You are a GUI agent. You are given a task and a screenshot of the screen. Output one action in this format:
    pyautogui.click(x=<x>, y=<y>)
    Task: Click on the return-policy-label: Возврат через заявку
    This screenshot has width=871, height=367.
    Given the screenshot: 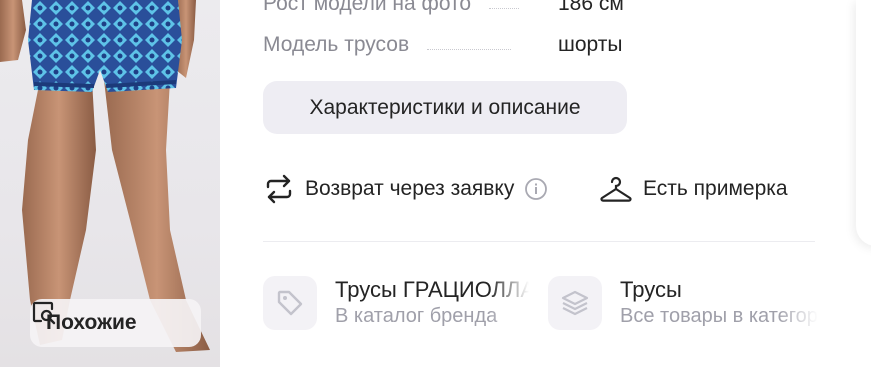 What is the action you would take?
    pyautogui.click(x=410, y=188)
    